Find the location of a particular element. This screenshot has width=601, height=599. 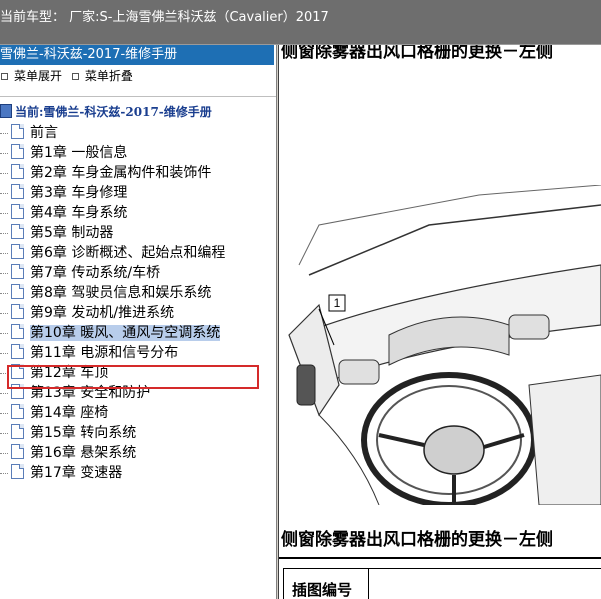

title-bar: 当前车型： 厂家:S-上海雪佛兰科沃兹（Cavalier）2017 is located at coordinates (300, 22).